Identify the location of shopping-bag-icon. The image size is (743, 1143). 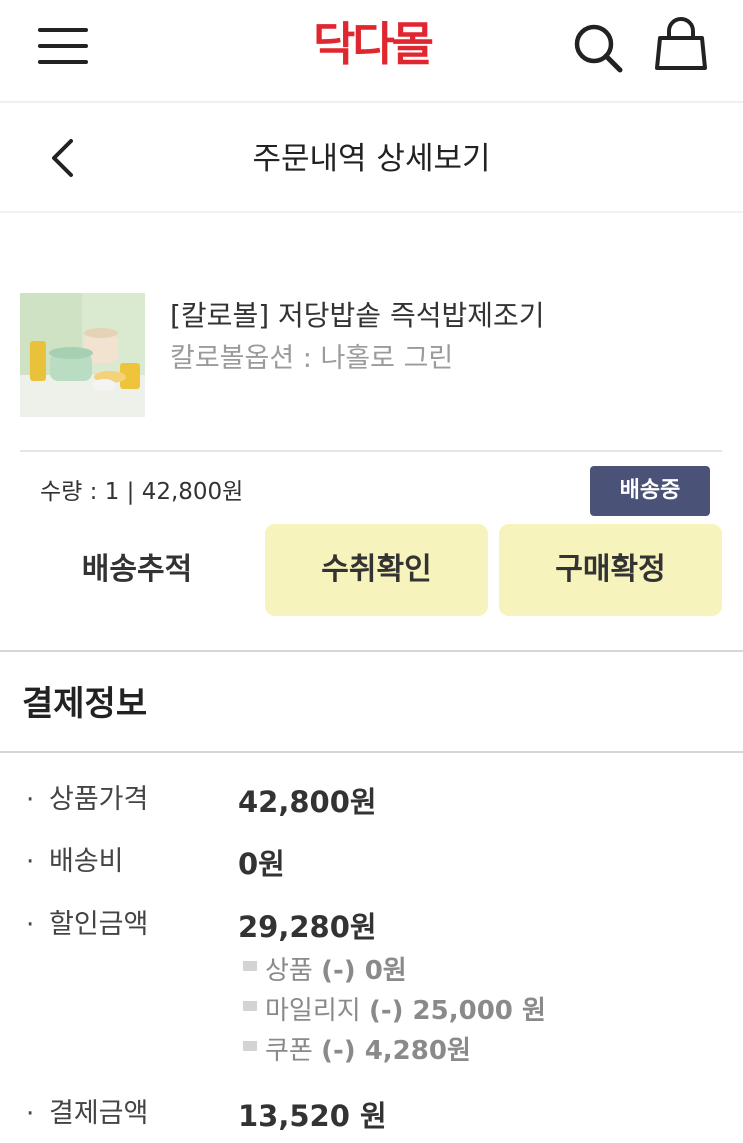
(681, 45).